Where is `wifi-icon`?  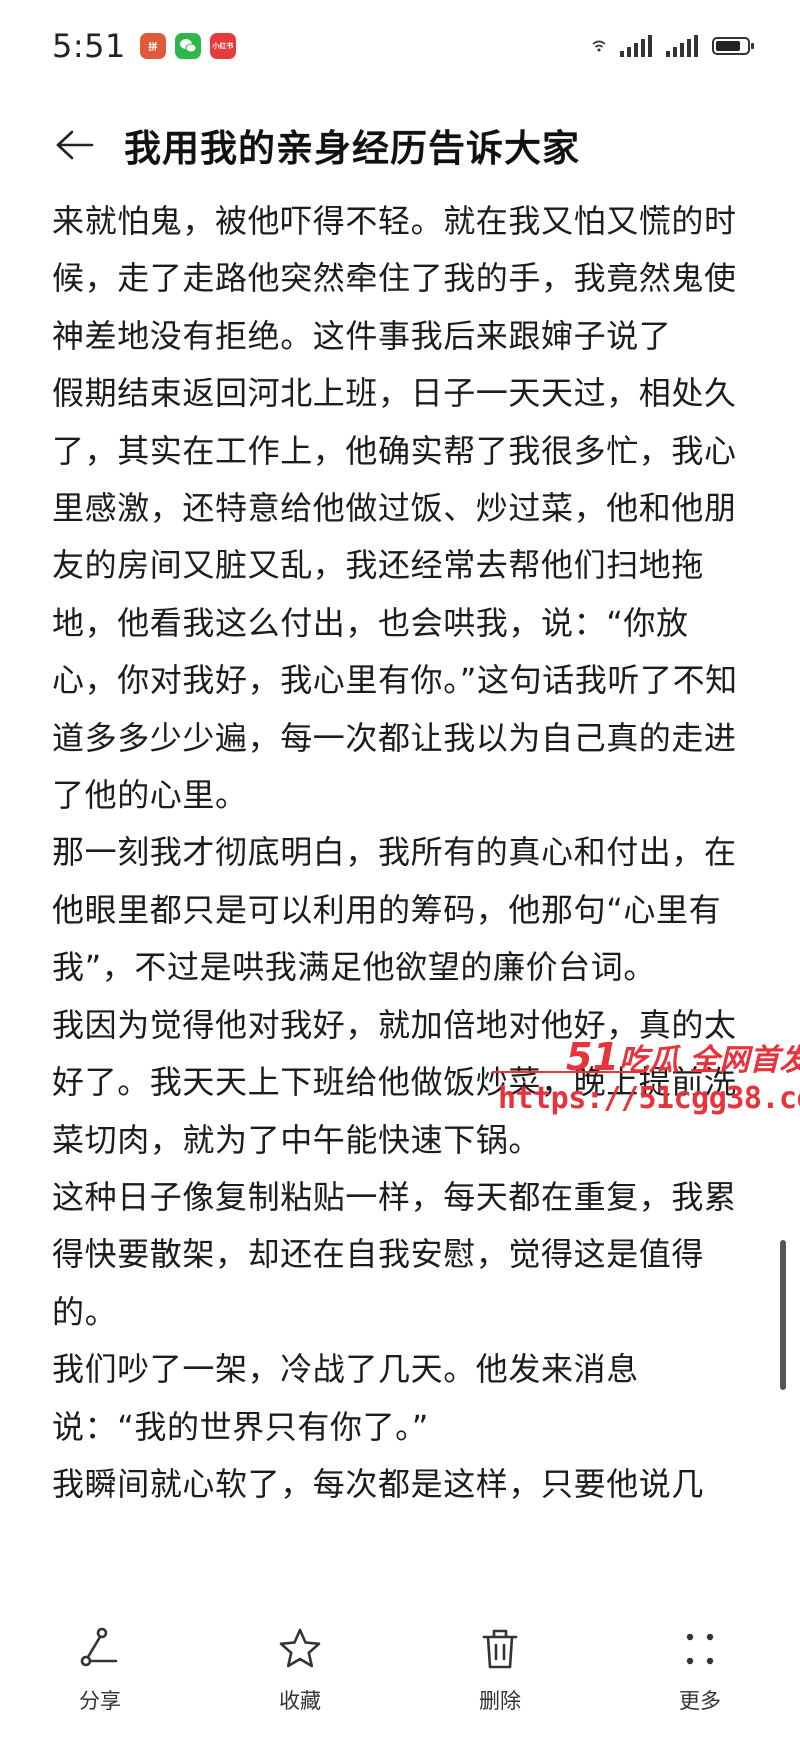 wifi-icon is located at coordinates (599, 46).